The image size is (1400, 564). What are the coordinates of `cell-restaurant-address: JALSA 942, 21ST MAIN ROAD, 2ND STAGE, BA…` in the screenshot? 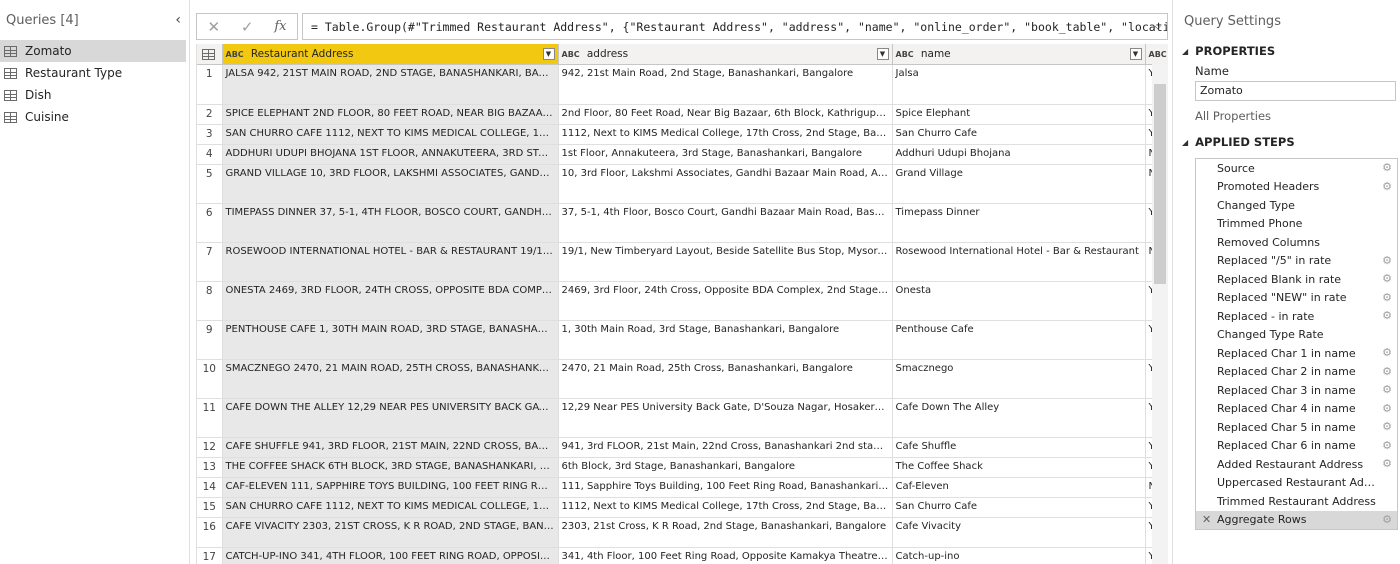 It's located at (390, 84).